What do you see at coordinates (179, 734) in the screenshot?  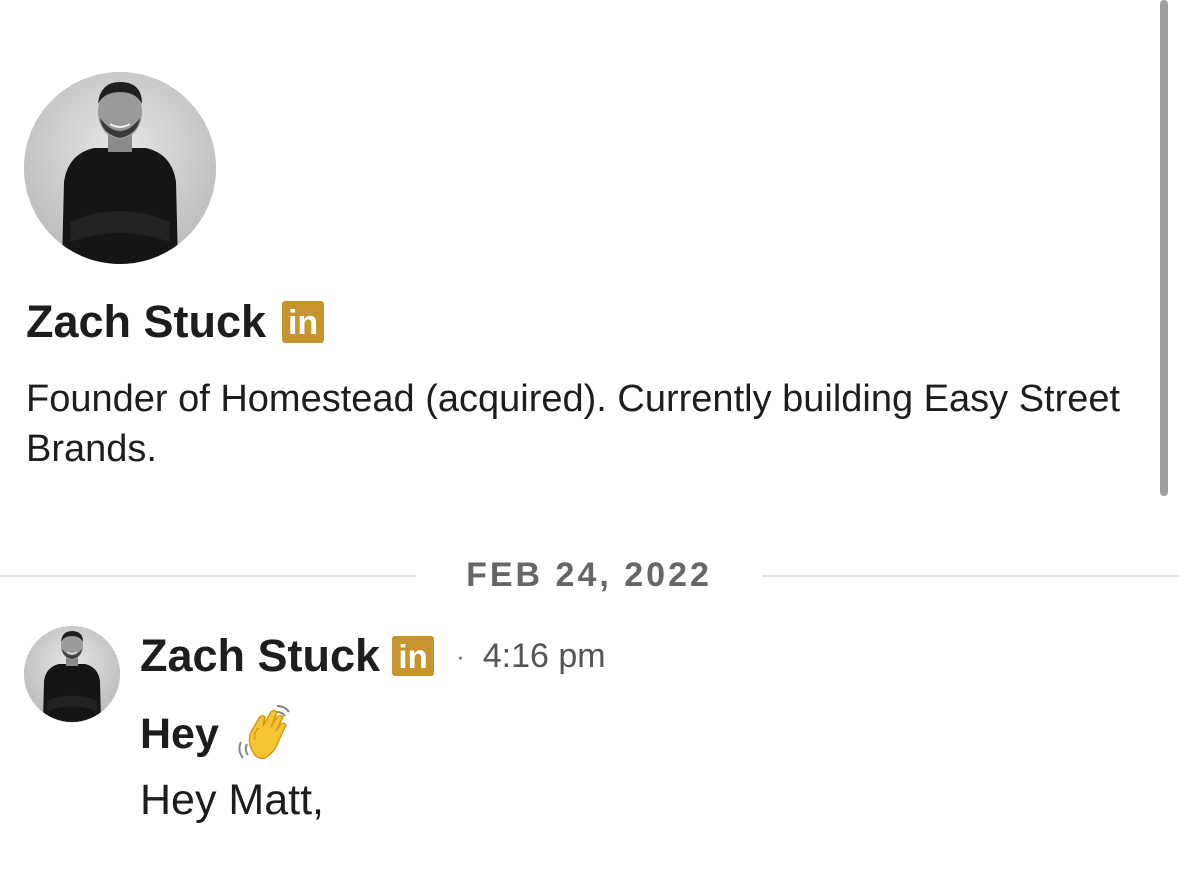 I see `message-subject: Hey` at bounding box center [179, 734].